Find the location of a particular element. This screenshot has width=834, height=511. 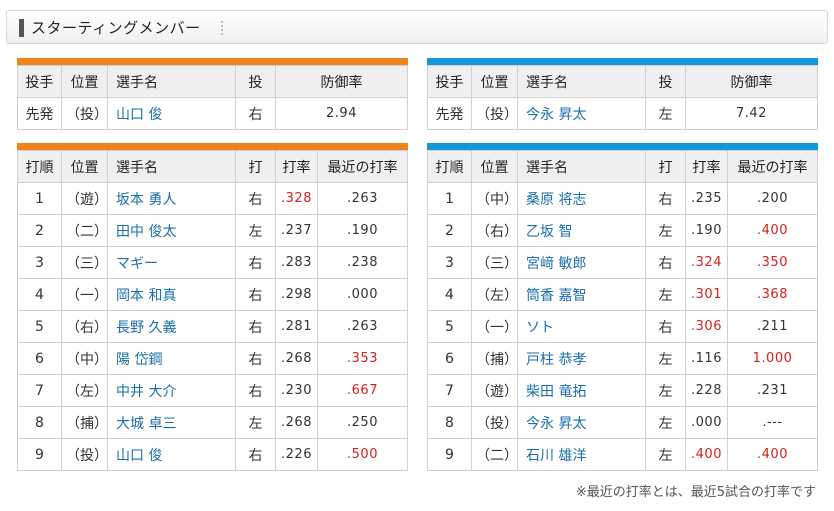

player-name-link: 今永 昇太 is located at coordinates (581, 422).